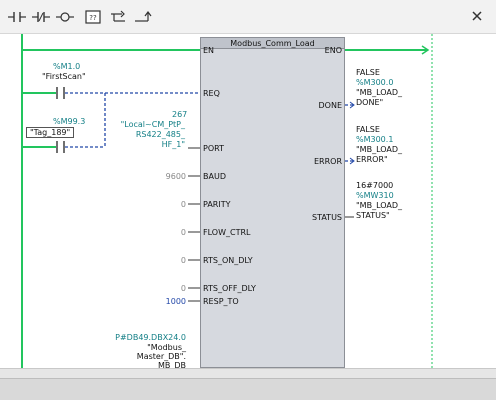 The width and height of the screenshot is (496, 400). I want to click on parity-value: 0, so click(168, 204).